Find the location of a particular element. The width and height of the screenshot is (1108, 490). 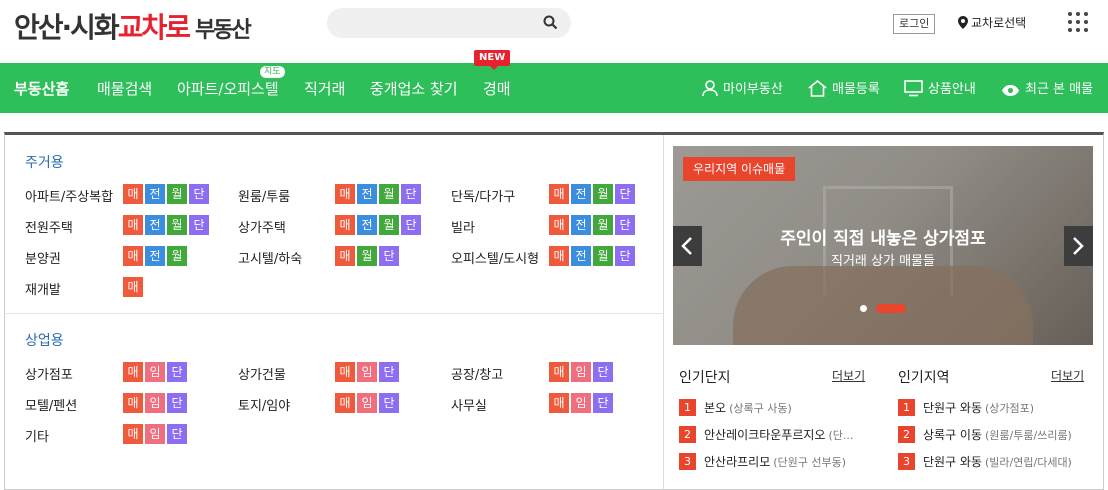

nav-recently-viewed: 최근 본 매물 is located at coordinates (1047, 87).